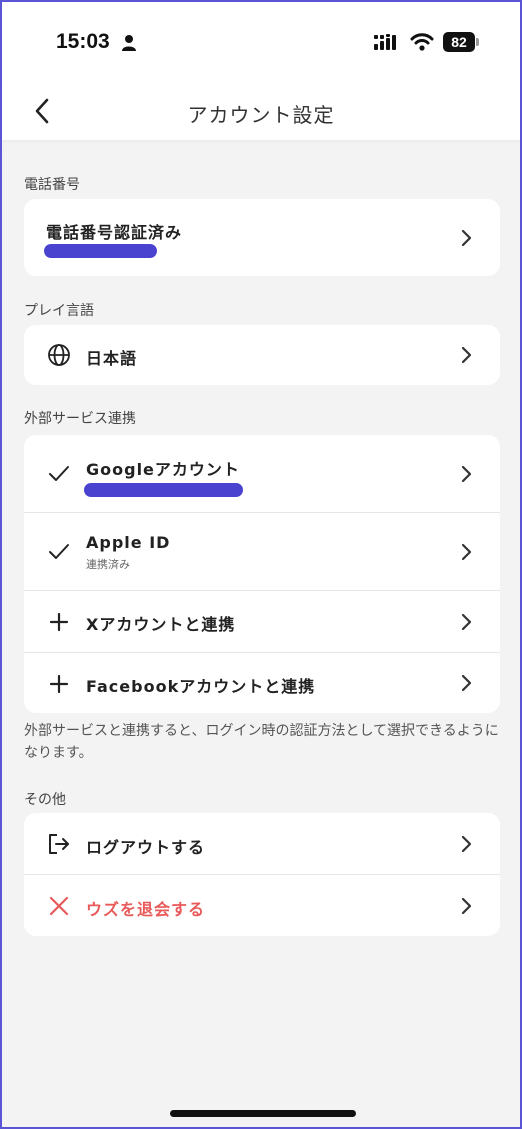  Describe the element at coordinates (262, 905) in the screenshot. I see `withdraw-row: ウズを退会する` at that location.